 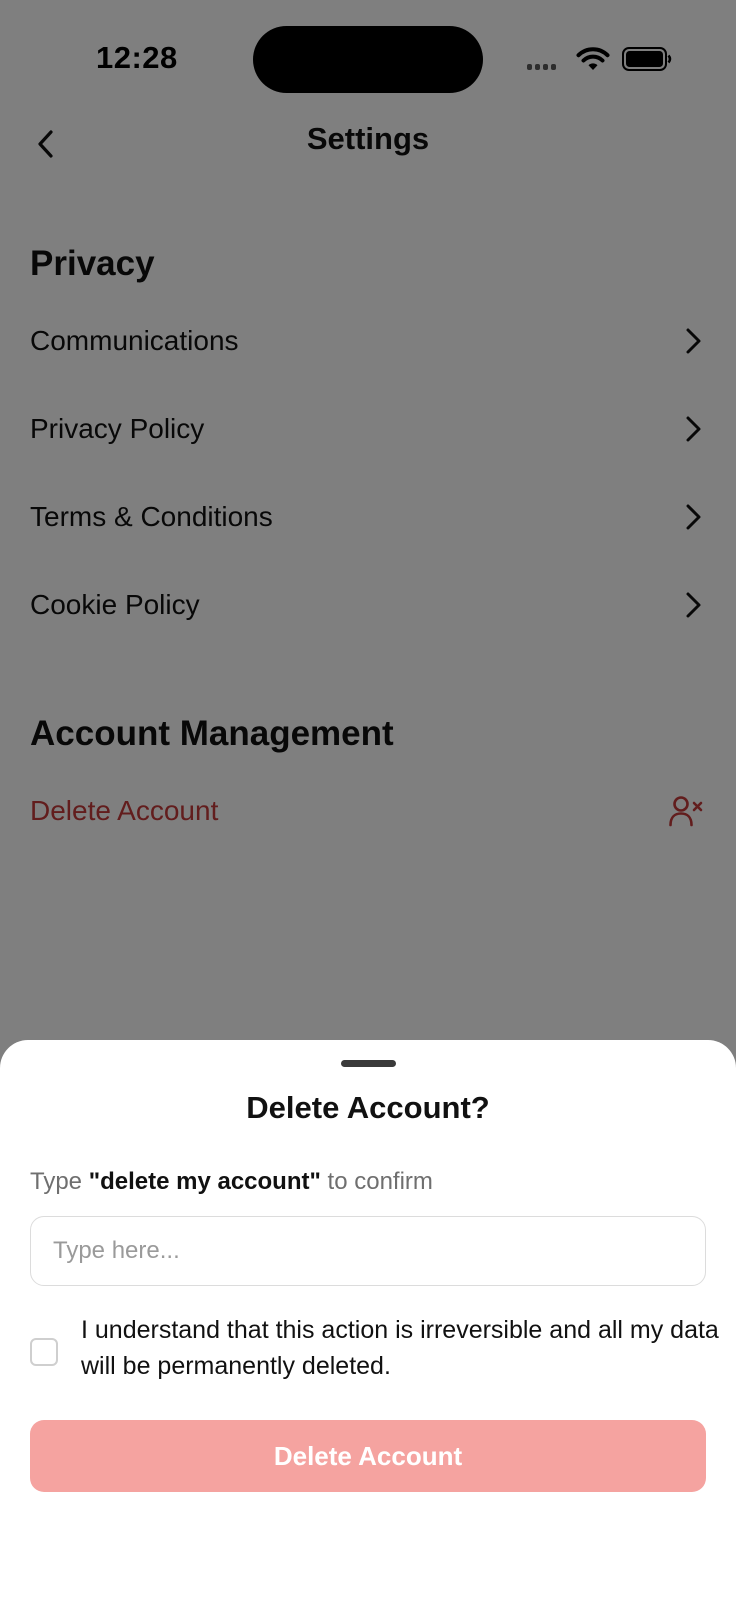 I want to click on sheet-title: Delete Account?, so click(x=368, y=1107).